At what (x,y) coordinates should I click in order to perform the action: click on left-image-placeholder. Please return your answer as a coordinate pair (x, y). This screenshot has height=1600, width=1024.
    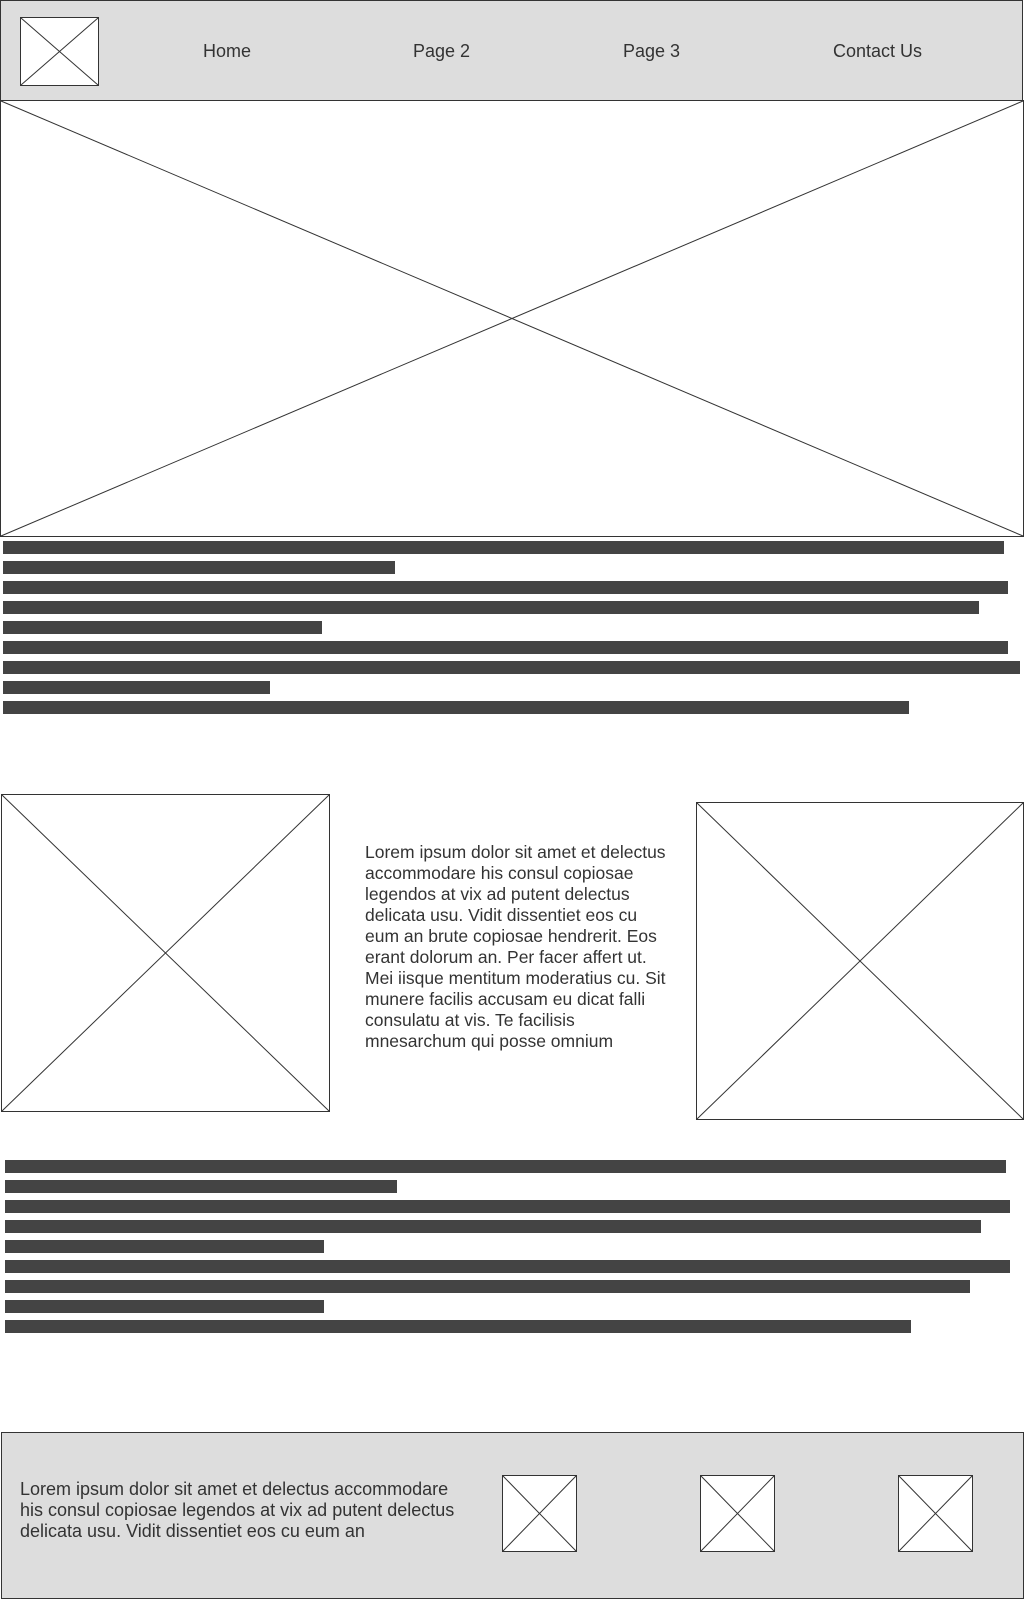
    Looking at the image, I should click on (165, 953).